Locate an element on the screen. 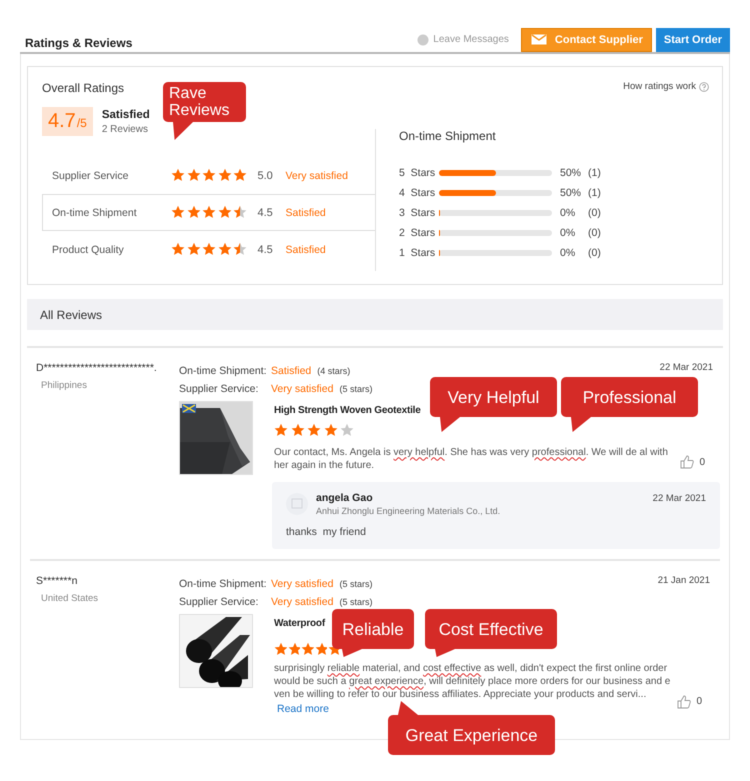 Image resolution: width=750 pixels, height=781 pixels. reply-author: angela Gao is located at coordinates (345, 498).